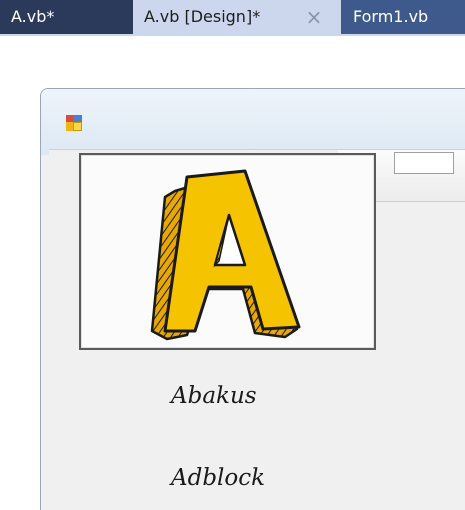  I want to click on tab-a-vb-design: A.vb [Design]* ×, so click(237, 17).